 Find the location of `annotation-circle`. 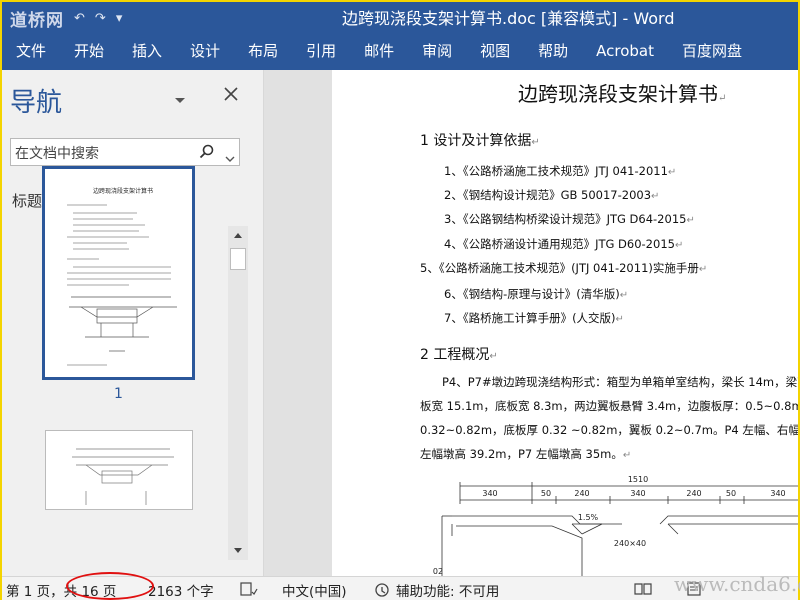

annotation-circle is located at coordinates (110, 586).